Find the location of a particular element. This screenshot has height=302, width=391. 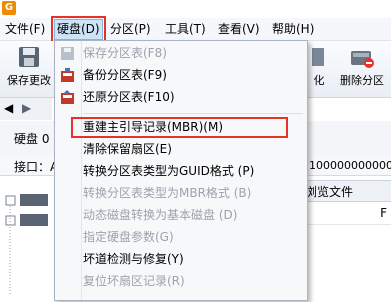

backup-icon is located at coordinates (67, 75).